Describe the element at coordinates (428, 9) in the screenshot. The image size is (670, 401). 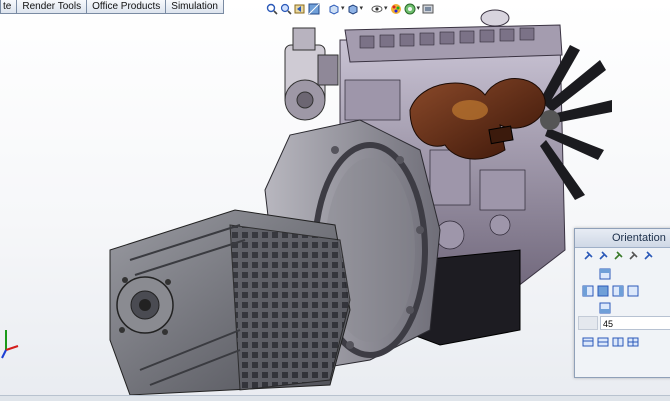
I see `view-settings-icon` at that location.